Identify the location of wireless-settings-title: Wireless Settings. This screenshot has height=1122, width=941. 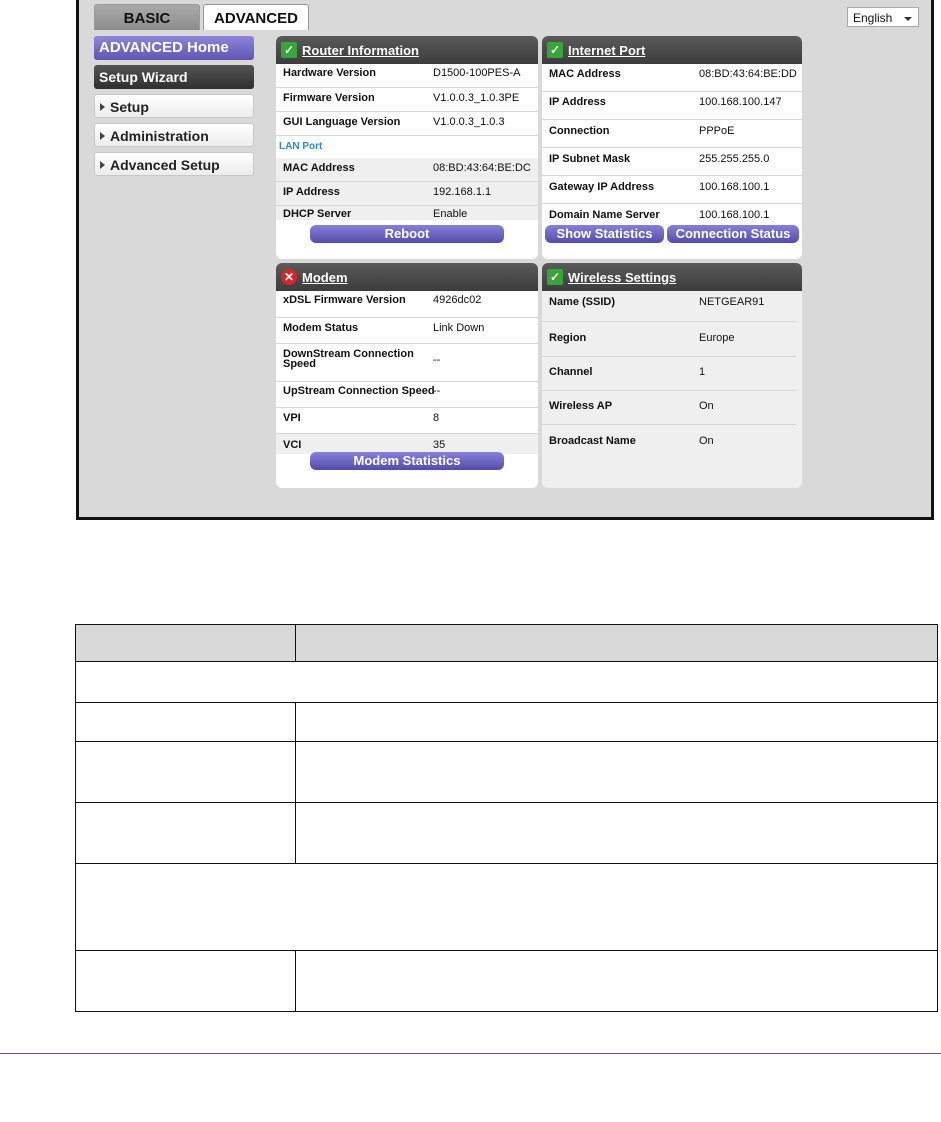
(622, 277).